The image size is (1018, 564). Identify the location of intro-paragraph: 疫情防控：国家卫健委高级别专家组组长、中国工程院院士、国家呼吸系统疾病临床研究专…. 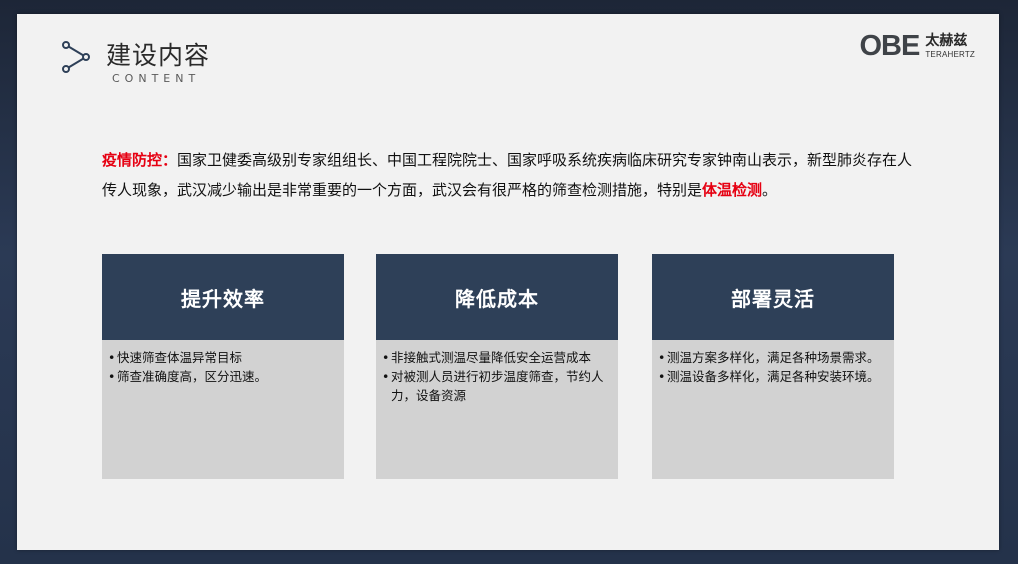
(508, 175).